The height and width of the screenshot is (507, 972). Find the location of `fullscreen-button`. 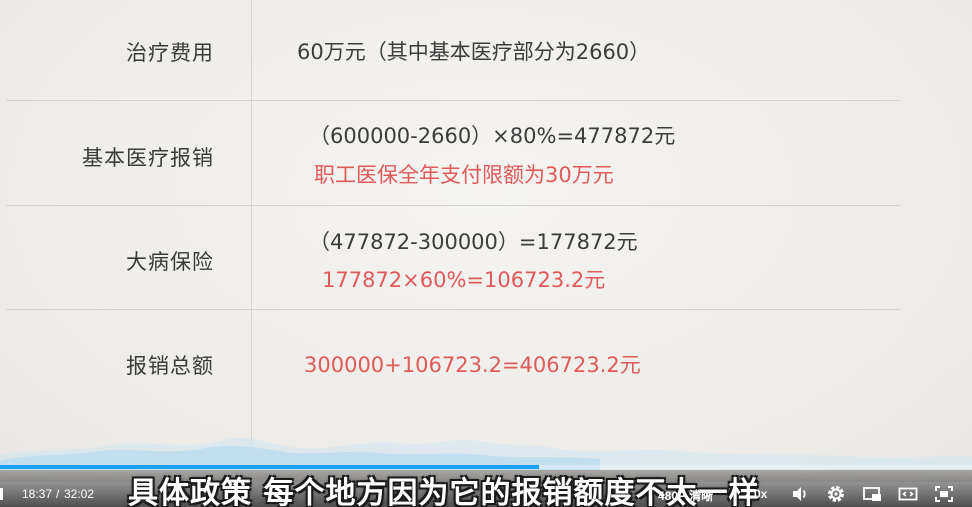

fullscreen-button is located at coordinates (945, 494).